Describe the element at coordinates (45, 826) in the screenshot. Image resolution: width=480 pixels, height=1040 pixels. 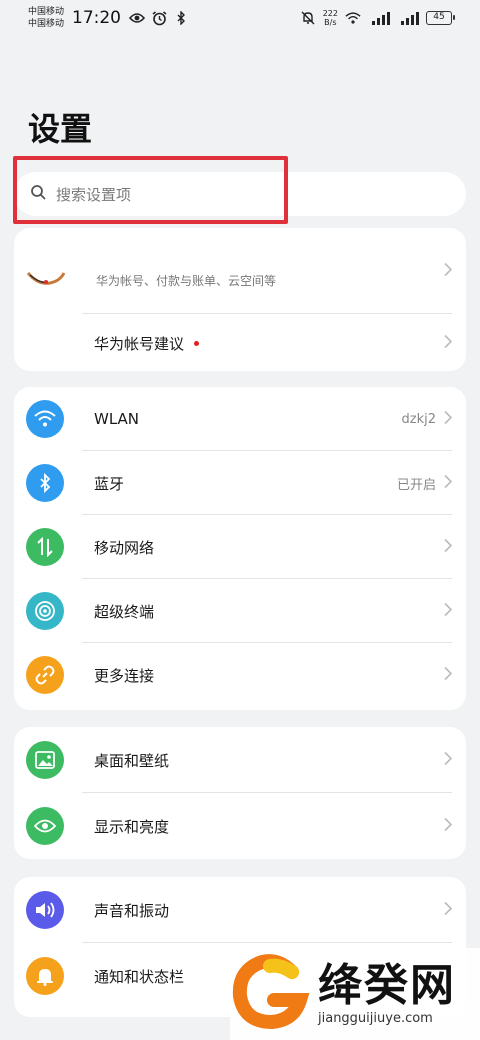
I see `eye-icon` at that location.